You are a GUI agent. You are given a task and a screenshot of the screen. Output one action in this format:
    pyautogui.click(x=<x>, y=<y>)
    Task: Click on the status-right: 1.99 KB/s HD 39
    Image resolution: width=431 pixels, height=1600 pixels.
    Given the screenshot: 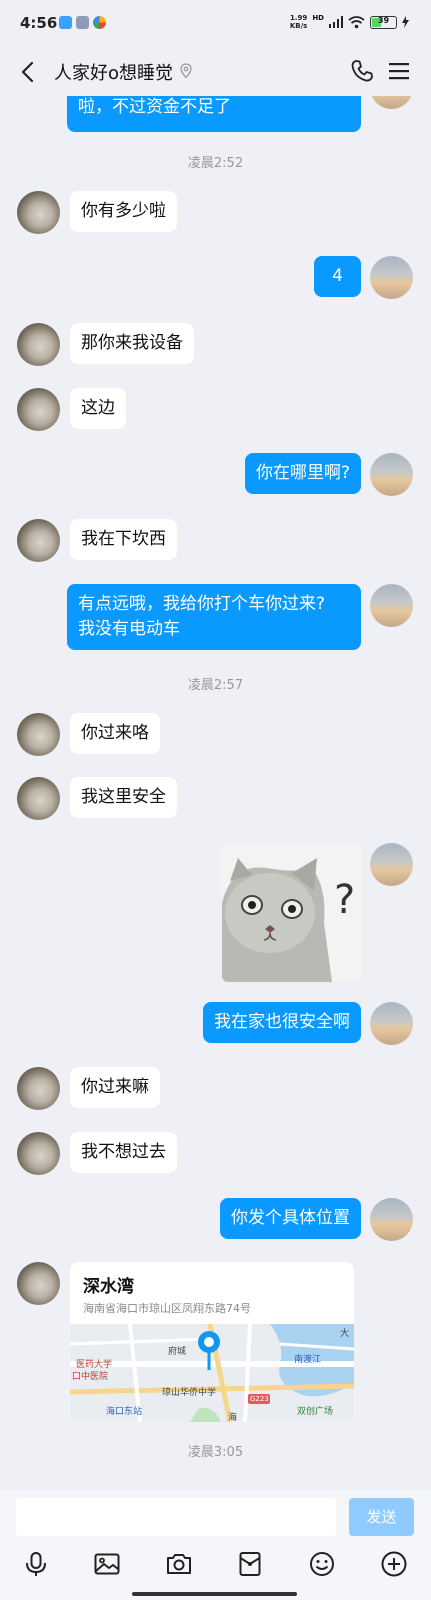 What is the action you would take?
    pyautogui.click(x=349, y=22)
    